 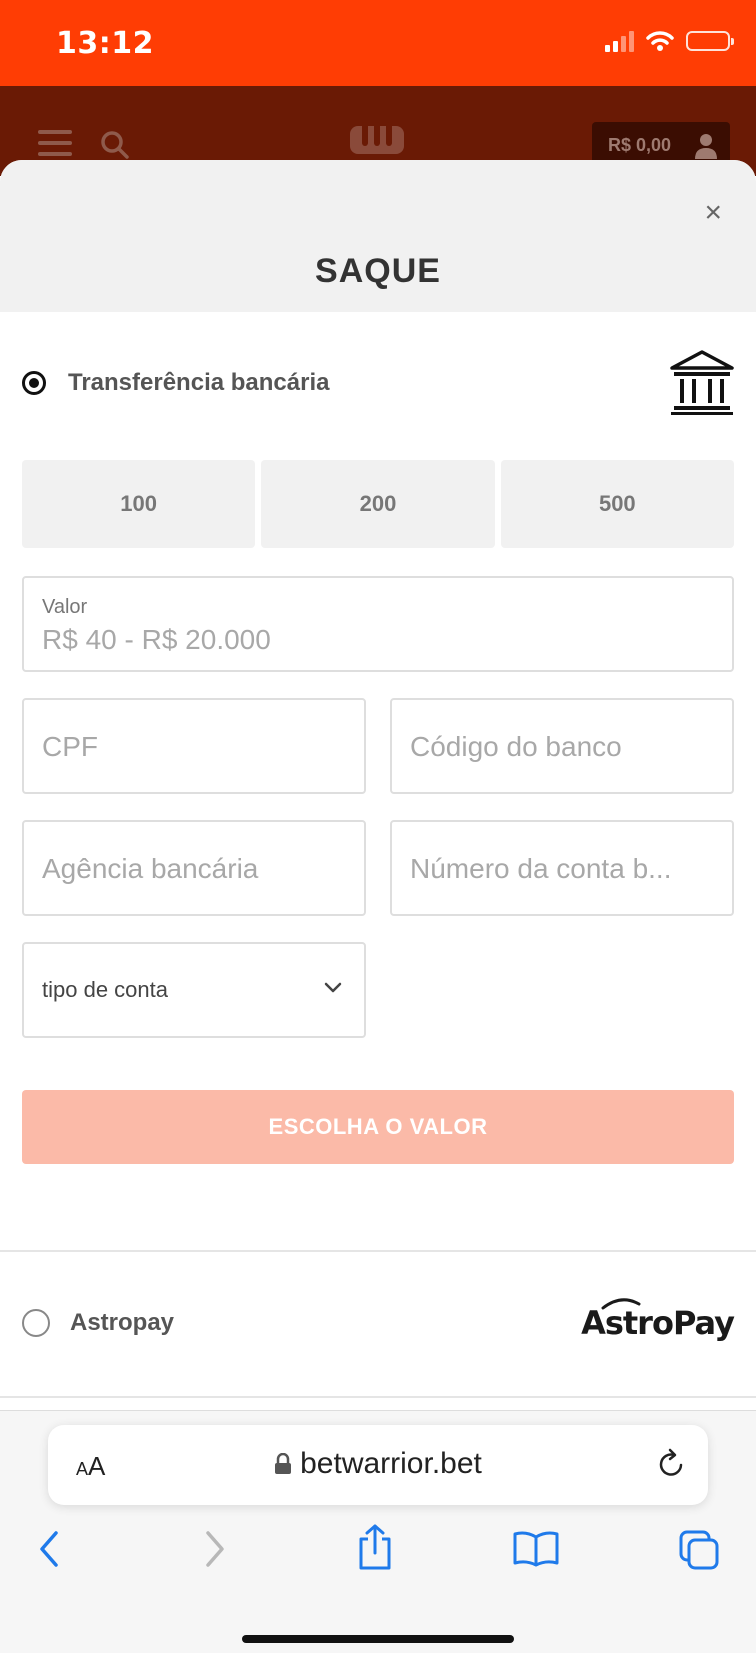 What do you see at coordinates (710, 41) in the screenshot?
I see `battery-icon` at bounding box center [710, 41].